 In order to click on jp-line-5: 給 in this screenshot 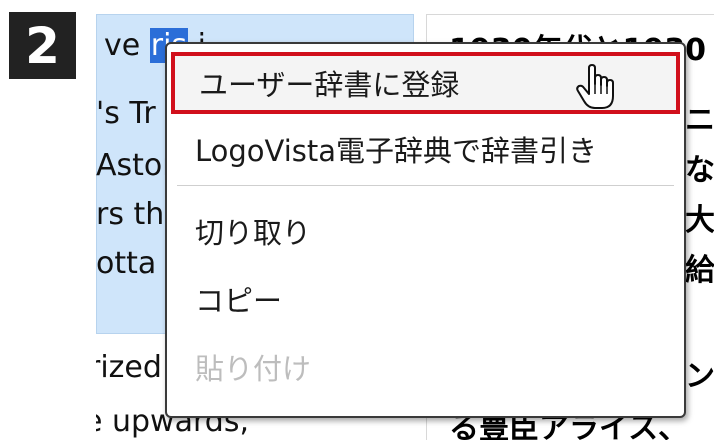, I will do `click(699, 270)`.